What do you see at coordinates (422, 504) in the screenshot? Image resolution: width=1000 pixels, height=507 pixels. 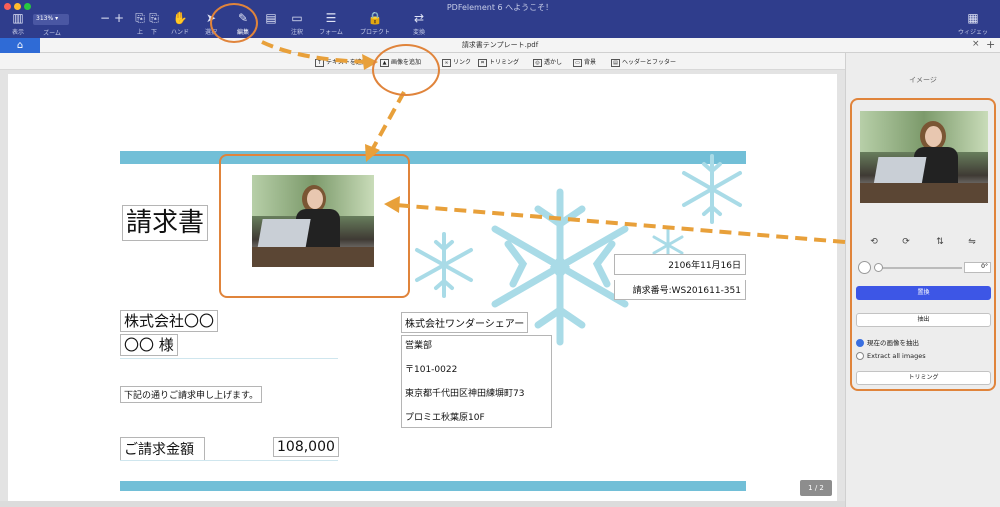 I see `horizontal-scrollbar` at bounding box center [422, 504].